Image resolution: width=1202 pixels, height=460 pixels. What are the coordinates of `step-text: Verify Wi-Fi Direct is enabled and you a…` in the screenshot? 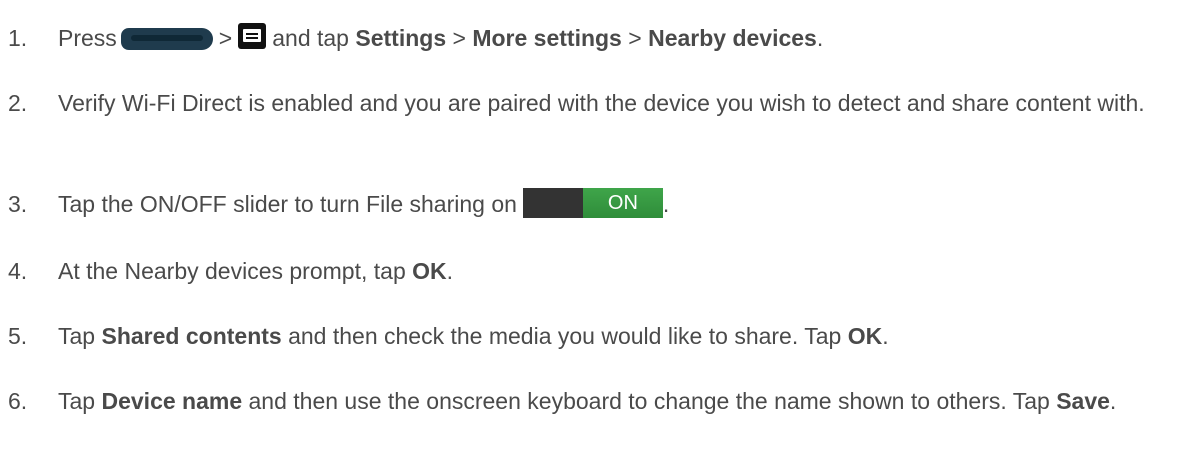 It's located at (601, 103).